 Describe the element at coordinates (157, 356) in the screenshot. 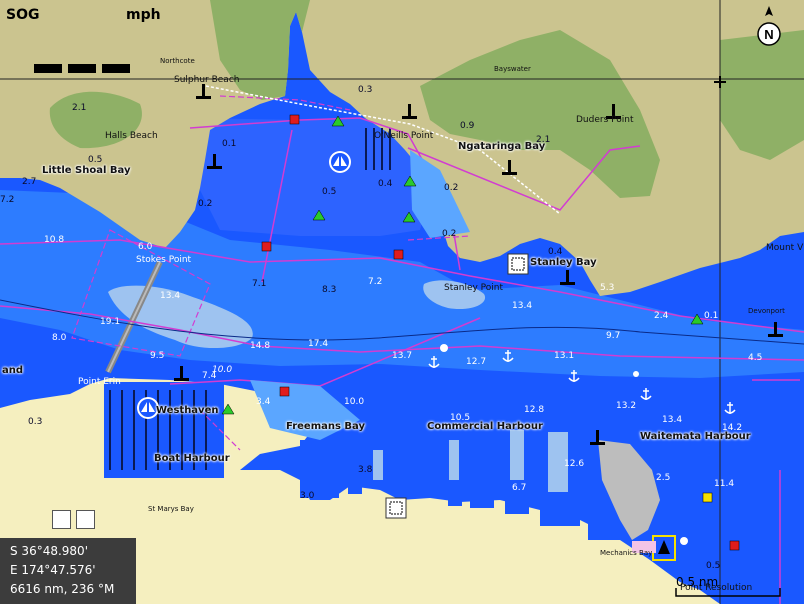

I see `depth-sounding: 9.5` at that location.